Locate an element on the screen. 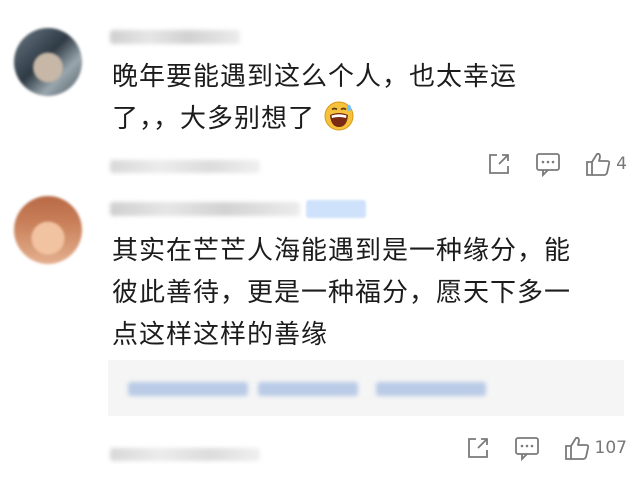  comment-text: 晚年要能遇到这么个人，也太幸运 了，，大多别想了 is located at coordinates (364, 98).